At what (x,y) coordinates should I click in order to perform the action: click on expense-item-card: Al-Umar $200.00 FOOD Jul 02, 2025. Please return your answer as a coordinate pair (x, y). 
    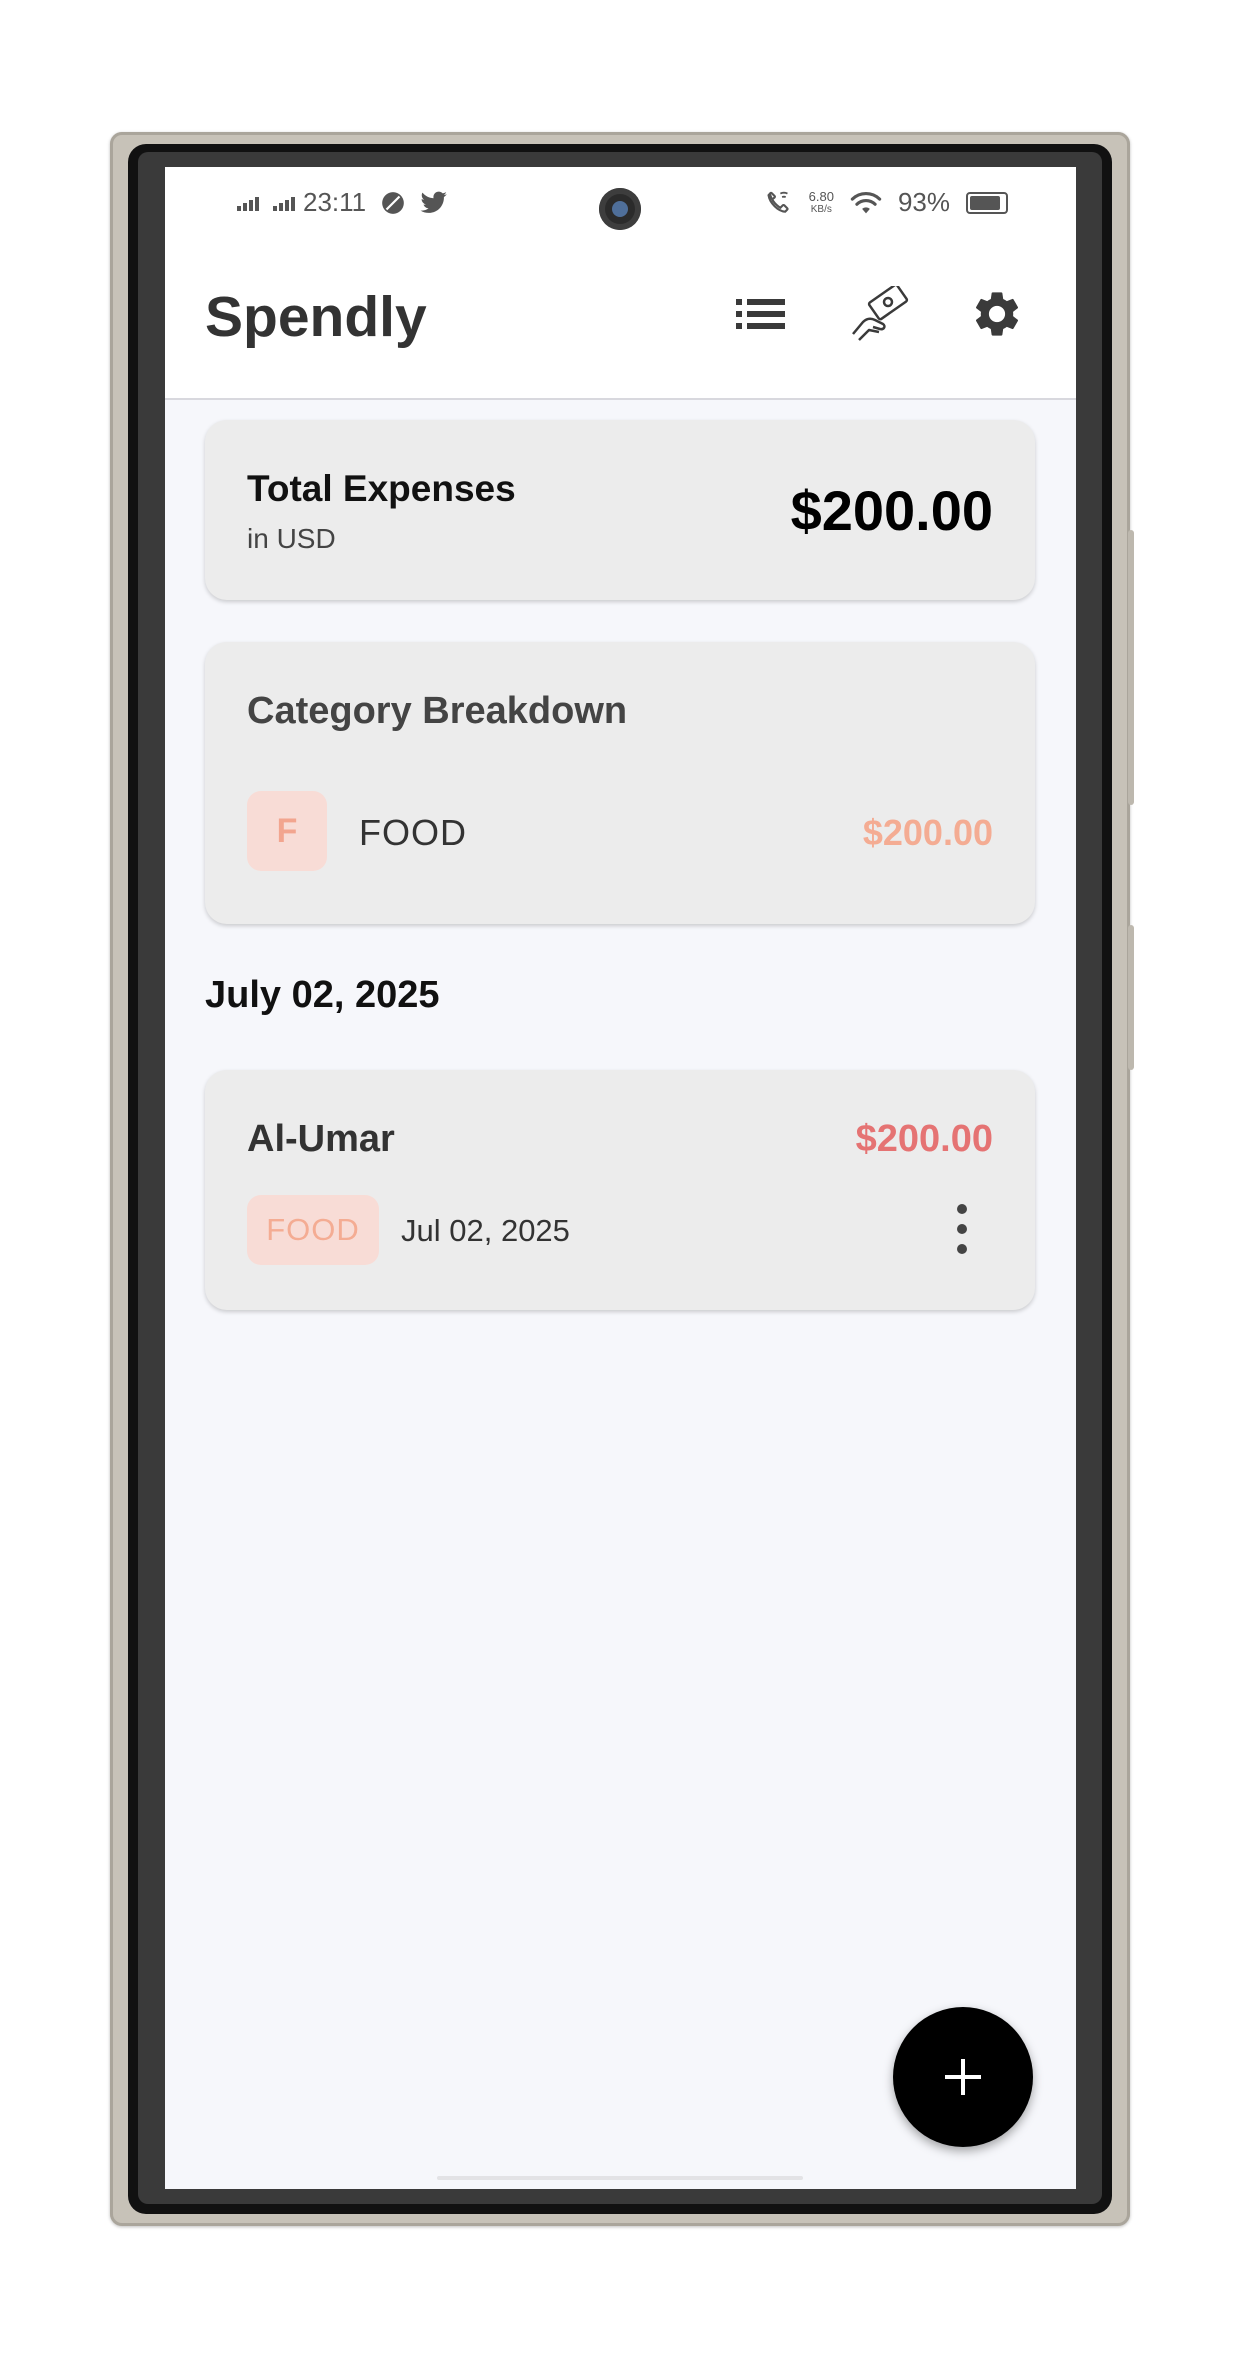
    Looking at the image, I should click on (620, 1190).